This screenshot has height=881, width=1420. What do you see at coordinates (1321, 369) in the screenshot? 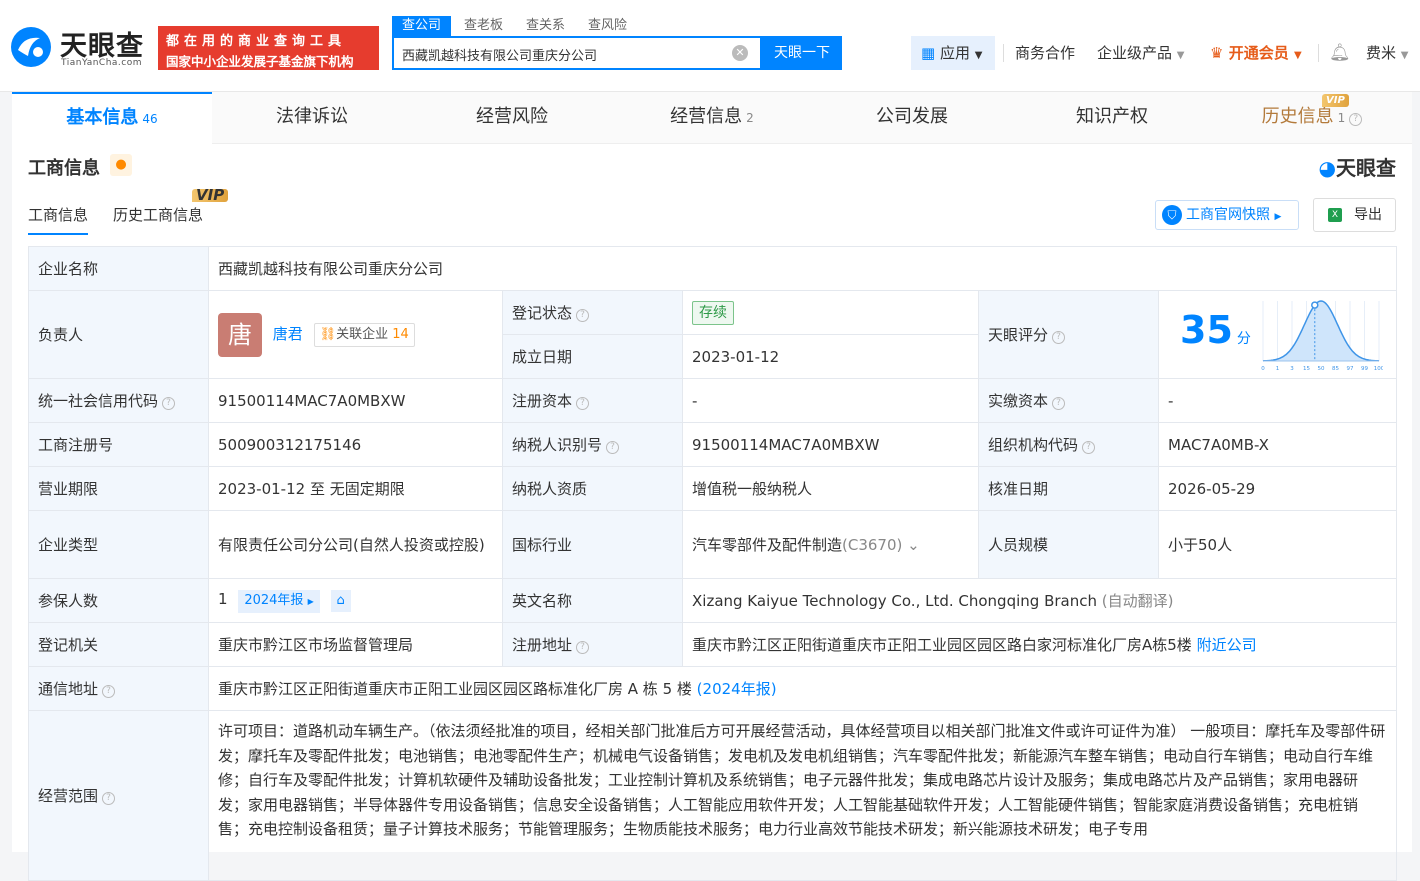
I see `tick-label: 50` at bounding box center [1321, 369].